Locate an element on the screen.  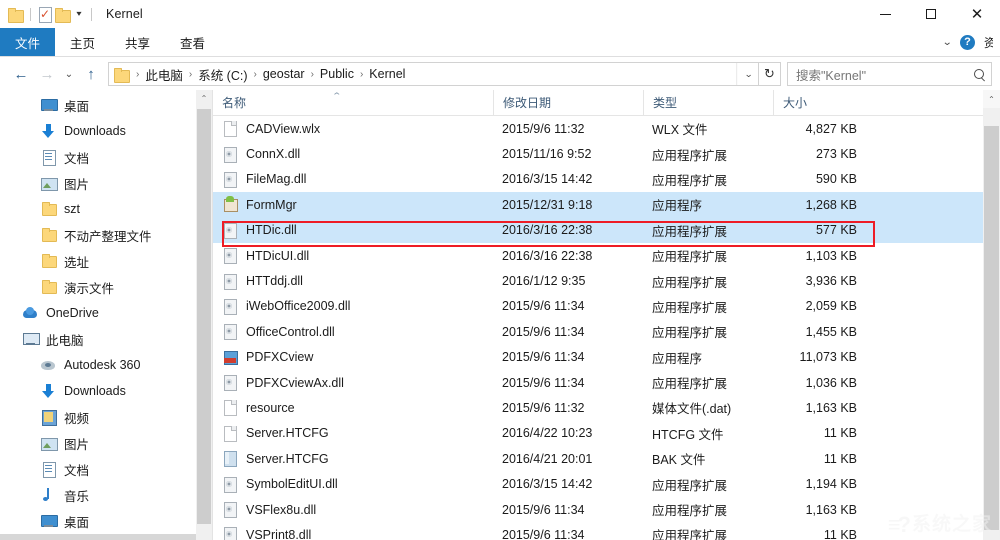
table-row: Server.HTCFG 2016/4/22 10:23 HTCFG 文件 11 KB is located at coordinates (606, 433).